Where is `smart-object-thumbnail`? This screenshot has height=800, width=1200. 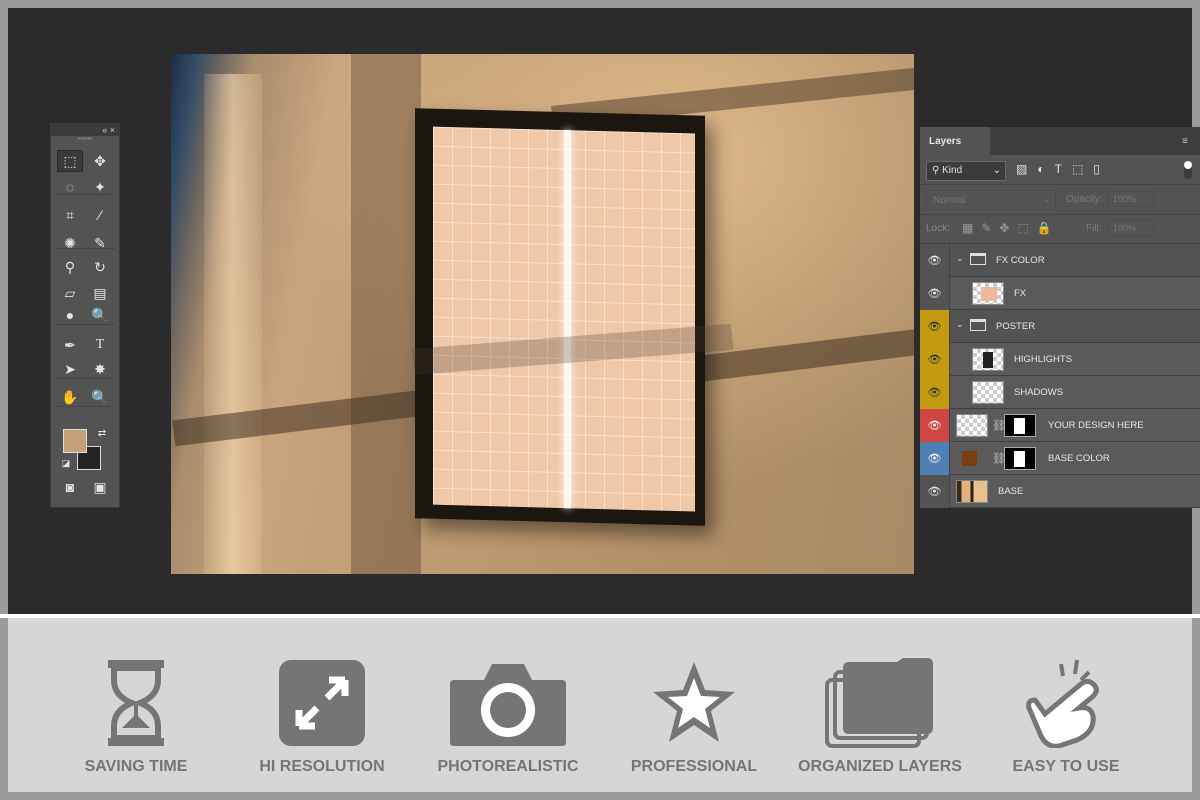 smart-object-thumbnail is located at coordinates (972, 425).